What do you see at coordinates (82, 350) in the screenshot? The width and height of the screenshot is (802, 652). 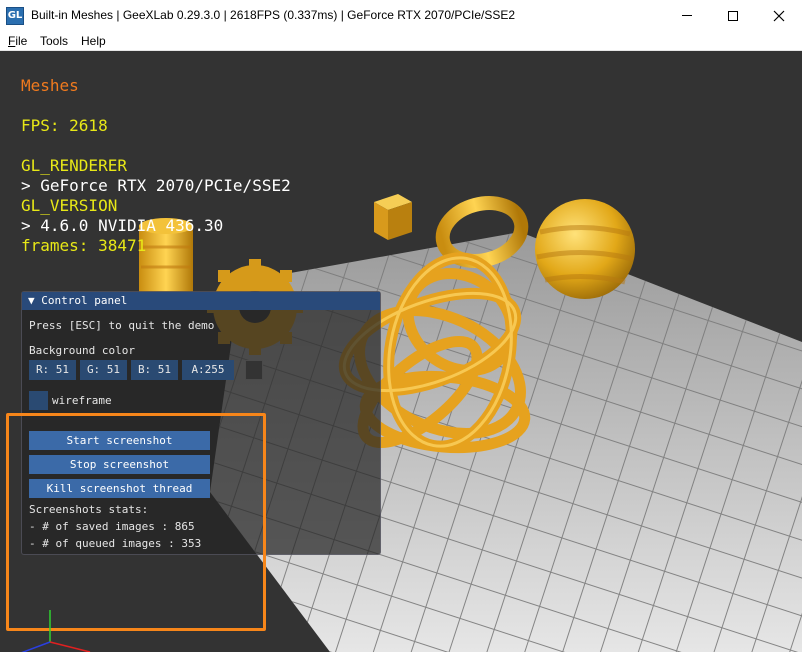 I see `background-color-label: Background color` at bounding box center [82, 350].